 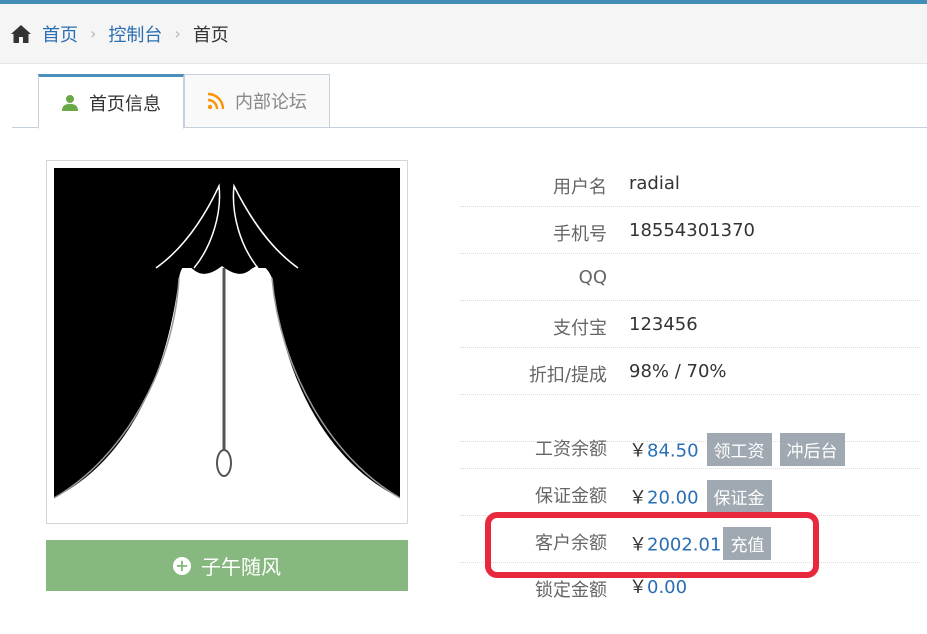 I want to click on info-label: 折扣/提成, so click(x=567, y=375).